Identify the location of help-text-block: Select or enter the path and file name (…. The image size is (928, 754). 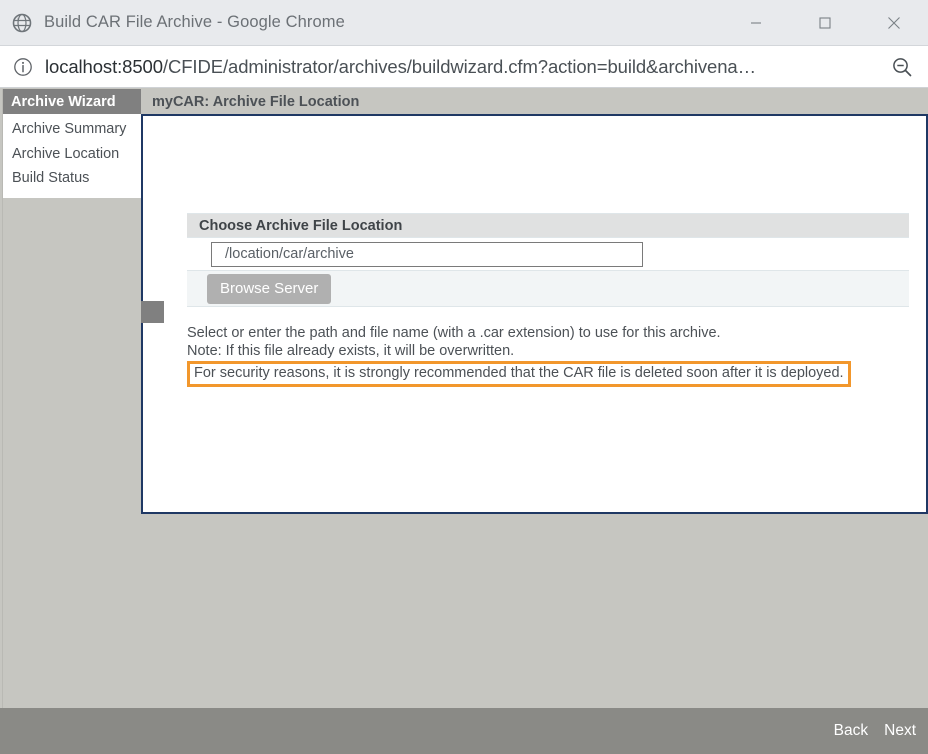
(552, 355).